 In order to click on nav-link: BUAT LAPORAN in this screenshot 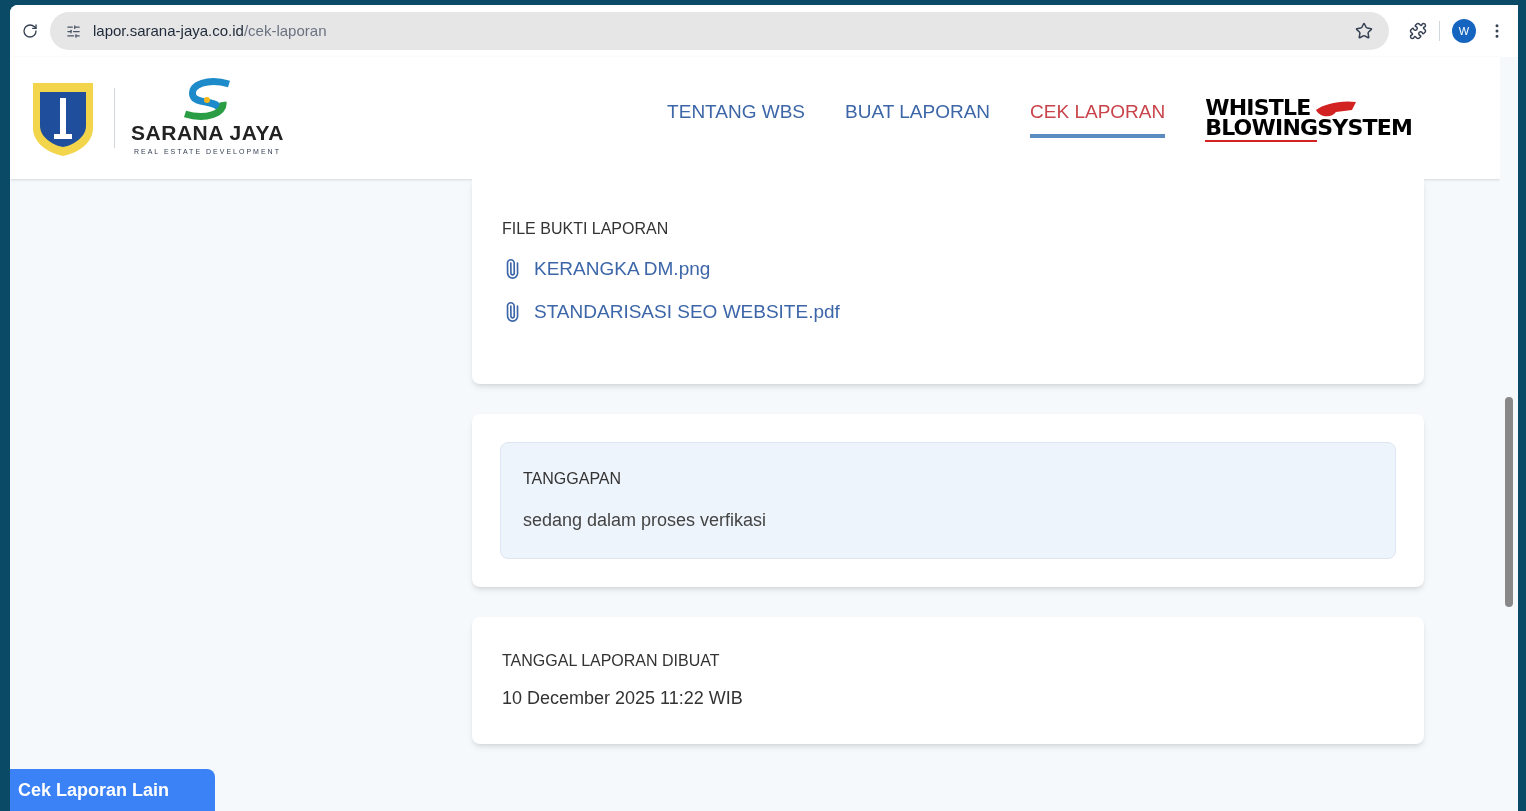, I will do `click(918, 118)`.